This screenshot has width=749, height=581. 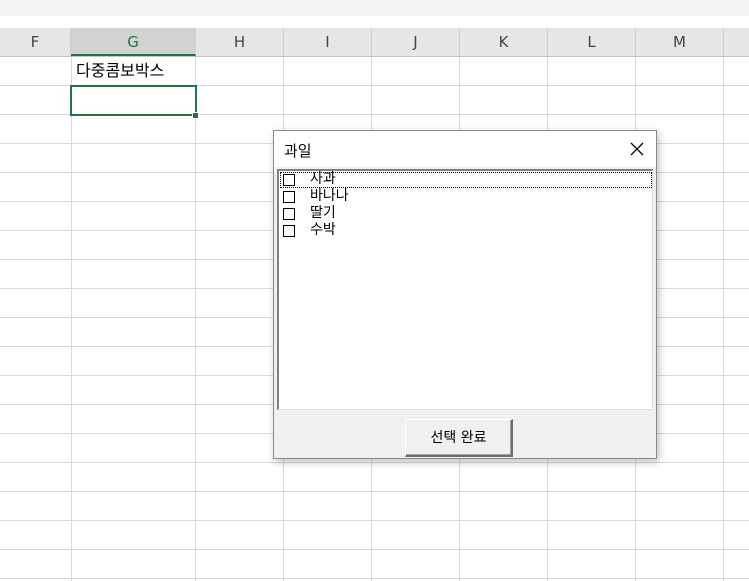 What do you see at coordinates (323, 230) in the screenshot?
I see `list-item-label: 수박` at bounding box center [323, 230].